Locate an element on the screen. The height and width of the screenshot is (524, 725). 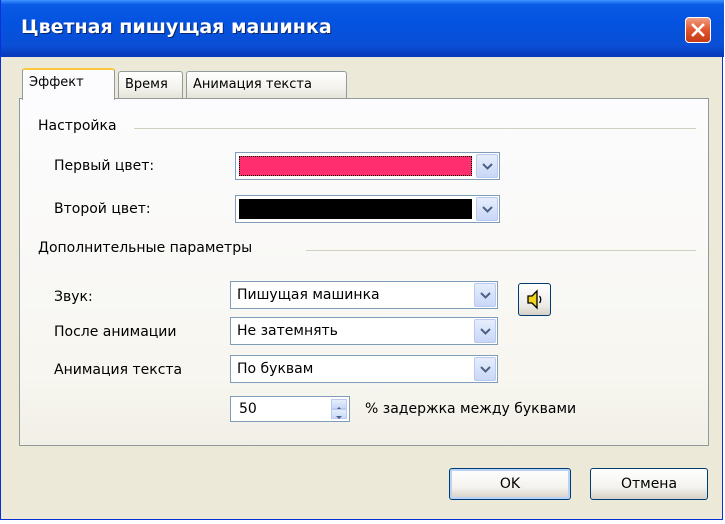
tab-label: Эффект is located at coordinates (56, 82).